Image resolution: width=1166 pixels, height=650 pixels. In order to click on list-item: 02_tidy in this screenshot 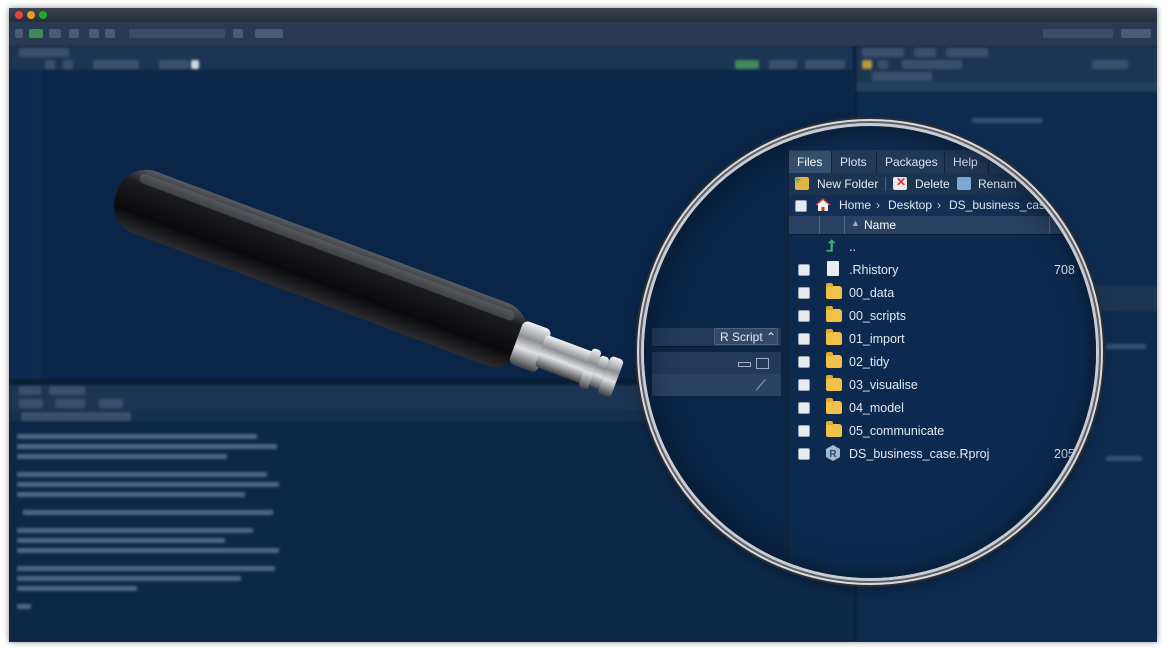, I will do `click(942, 362)`.